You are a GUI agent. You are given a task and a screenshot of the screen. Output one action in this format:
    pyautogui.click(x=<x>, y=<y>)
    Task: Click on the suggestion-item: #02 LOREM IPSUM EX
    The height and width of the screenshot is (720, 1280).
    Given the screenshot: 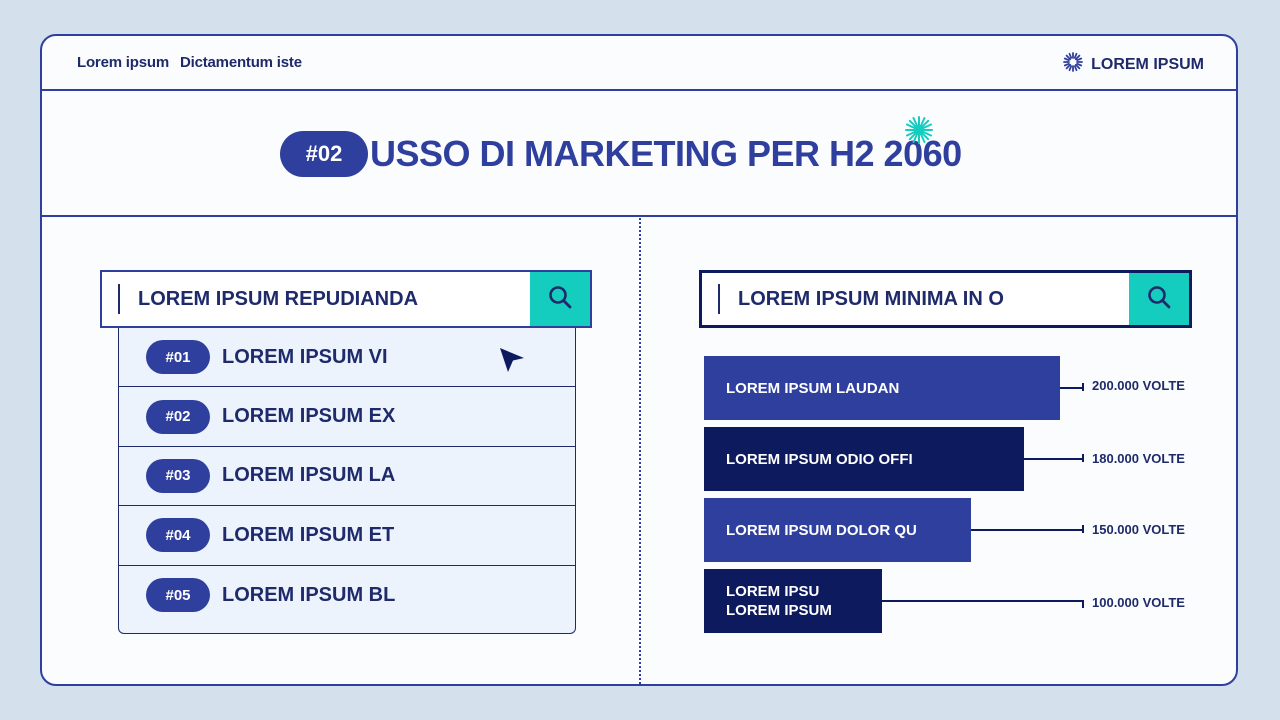 What is the action you would take?
    pyautogui.click(x=347, y=417)
    